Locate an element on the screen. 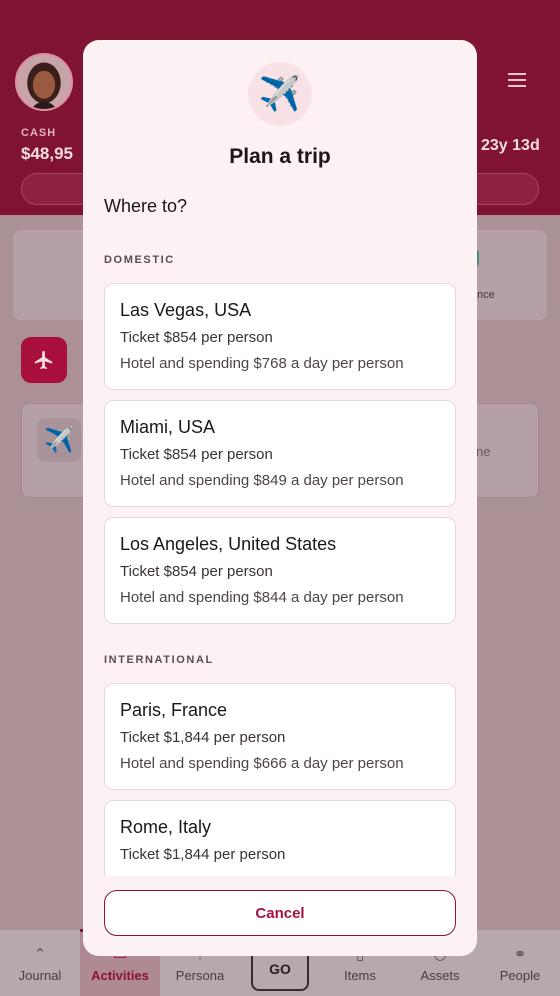  hamburger-menu-icon is located at coordinates (517, 81).